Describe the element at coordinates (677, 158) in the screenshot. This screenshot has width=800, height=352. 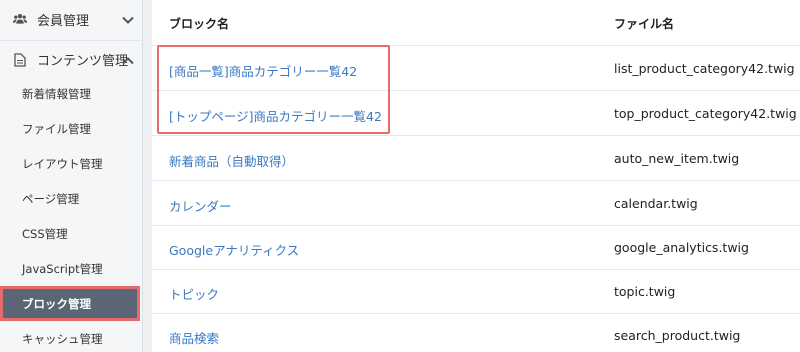
I see `file-name: auto_new_item.twig` at that location.